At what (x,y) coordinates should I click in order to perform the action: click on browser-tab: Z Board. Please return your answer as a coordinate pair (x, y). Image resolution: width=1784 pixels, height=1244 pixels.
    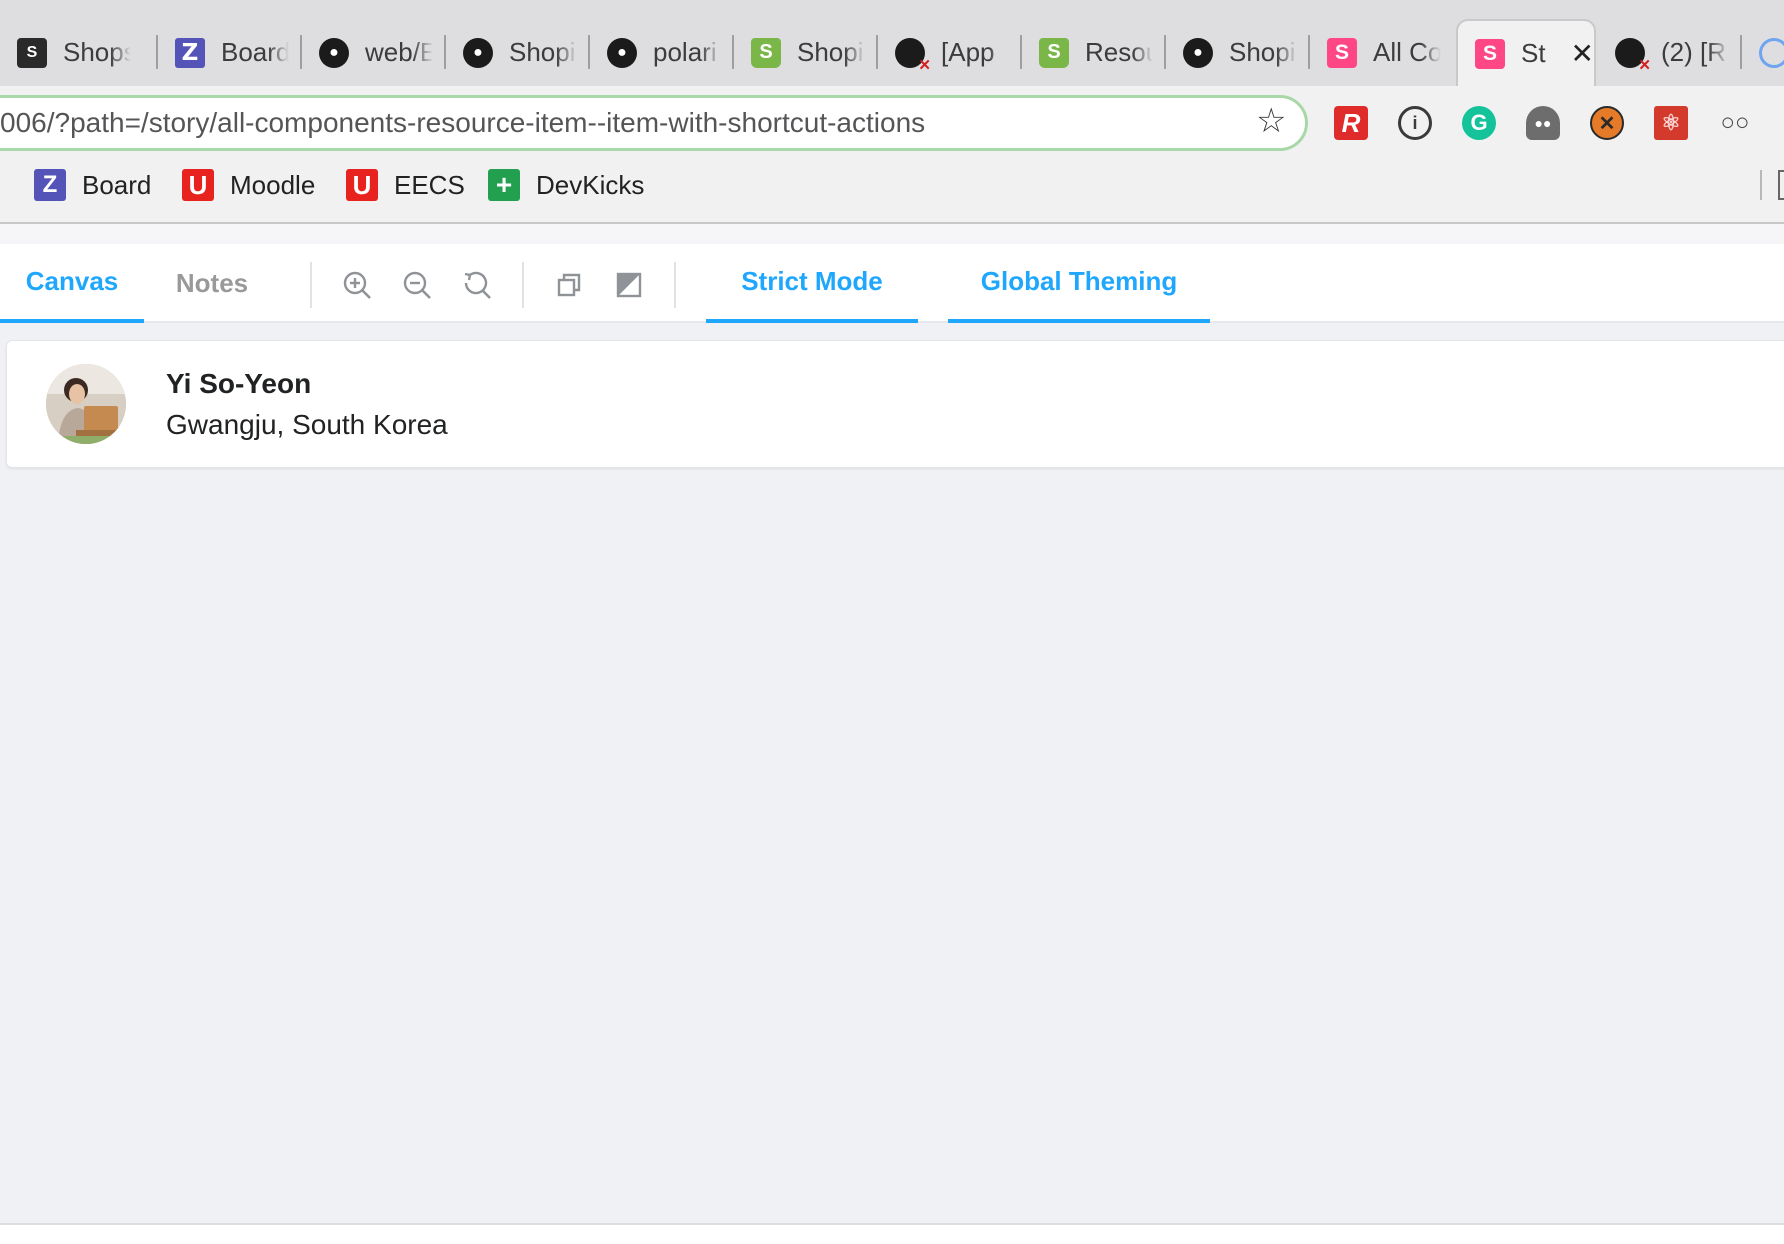
    Looking at the image, I should click on (230, 52).